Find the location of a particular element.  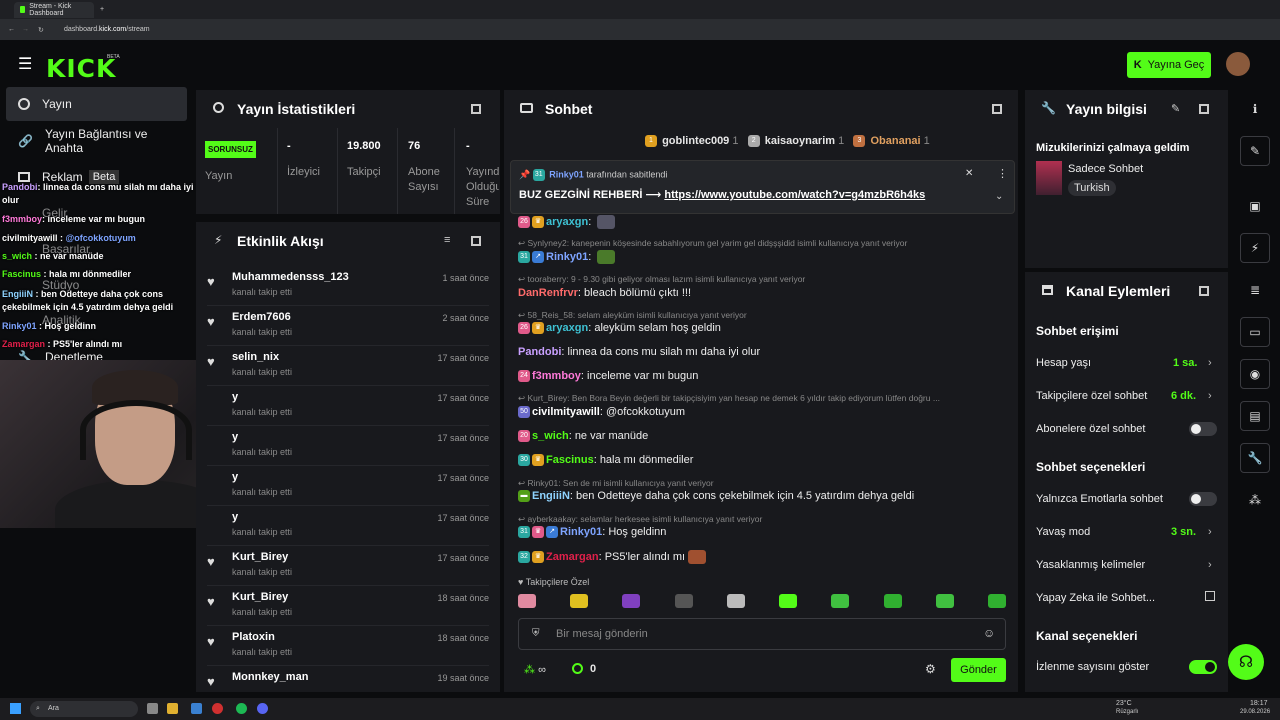

activity-item: ♥ selin_nix kanalı takip etti 17 saat önce is located at coordinates (348, 366).